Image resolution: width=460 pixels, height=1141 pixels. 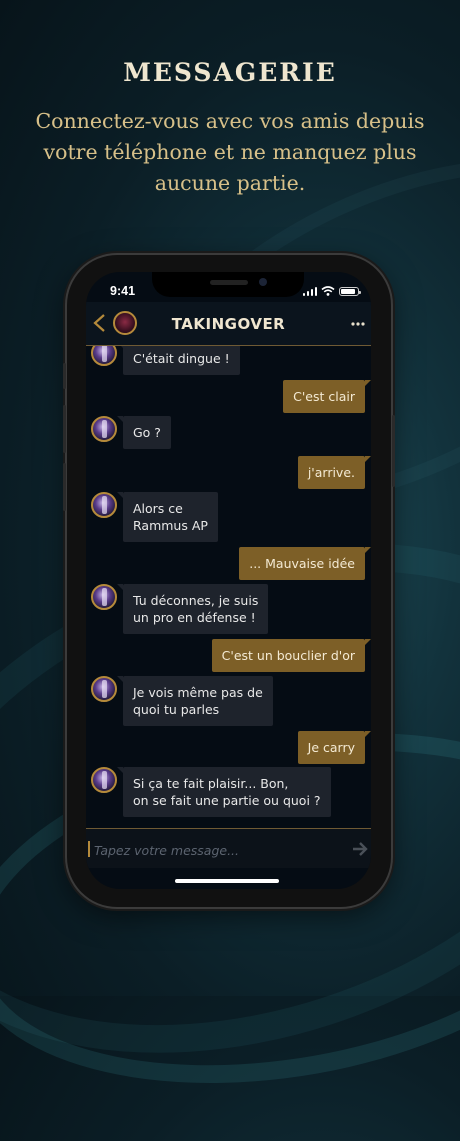 I want to click on message-received: C'était dingue !, so click(x=178, y=360).